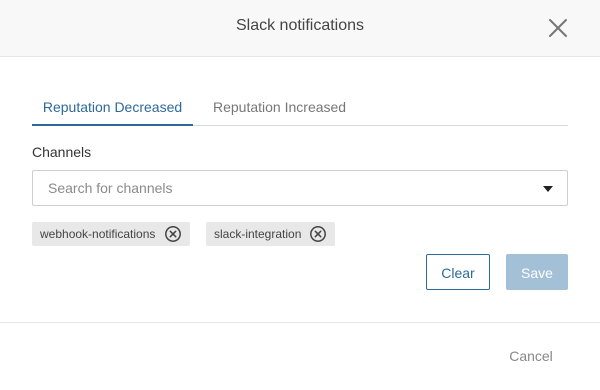 The image size is (600, 390). Describe the element at coordinates (112, 107) in the screenshot. I see `tab-reputation-decreased: Reputation Decreased` at that location.